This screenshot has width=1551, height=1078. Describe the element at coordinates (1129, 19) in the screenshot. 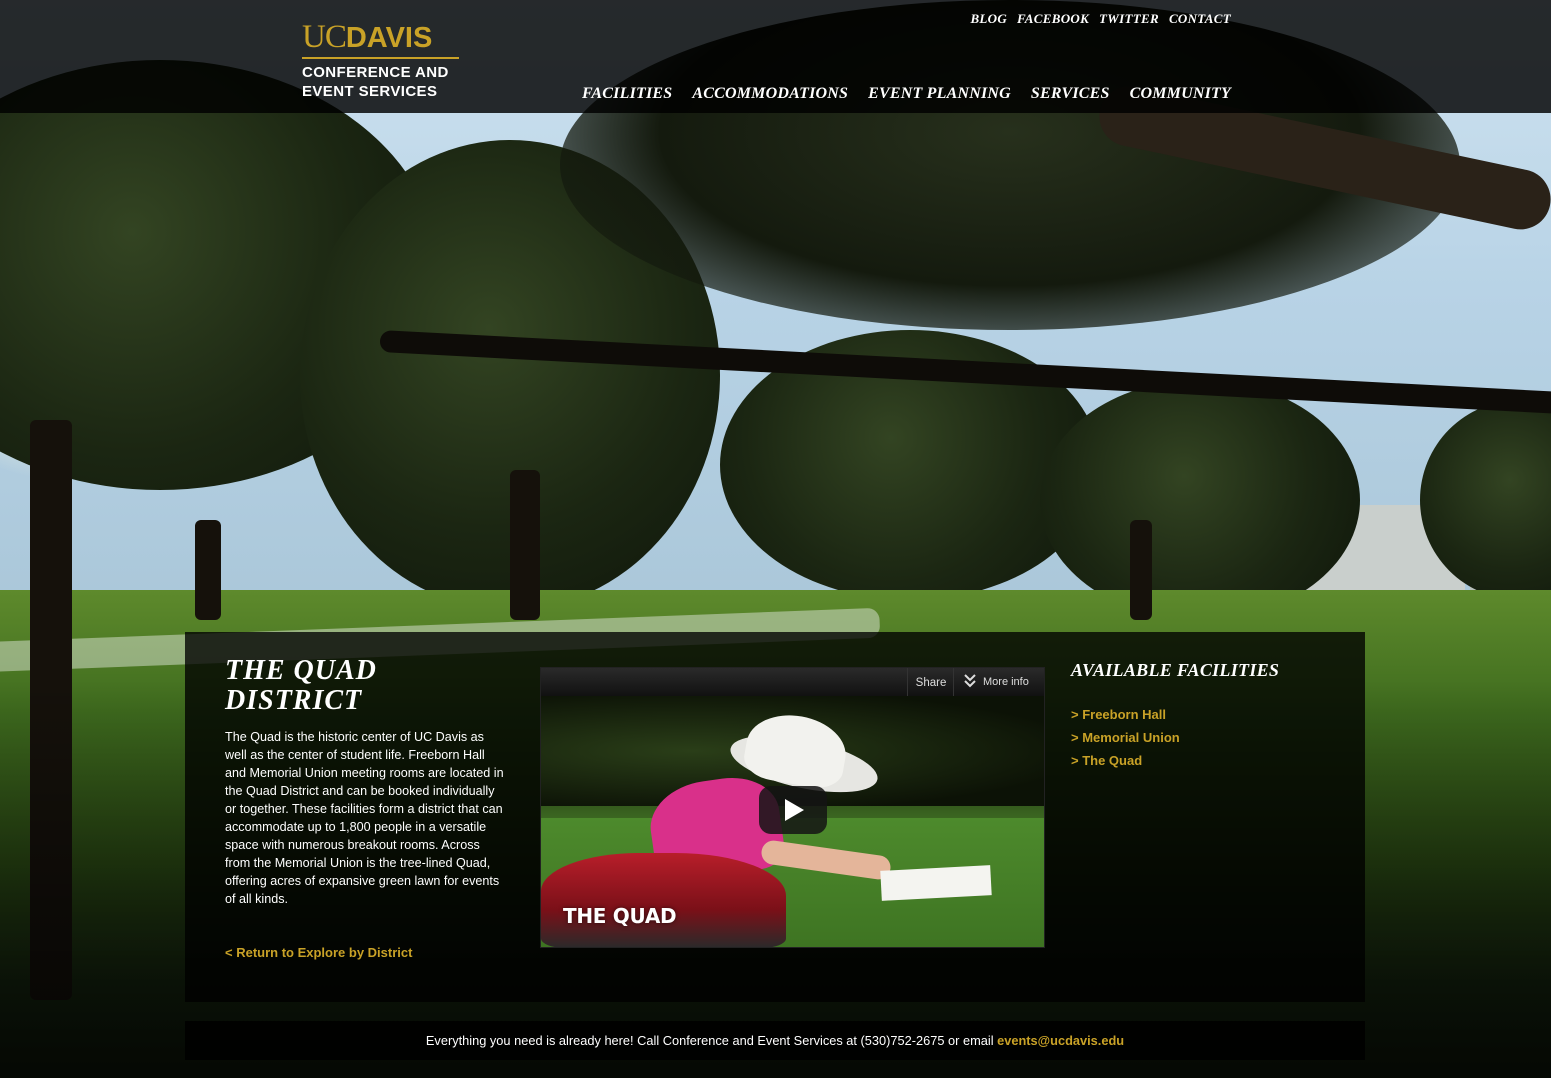

I see `nav-link-twitter: TWITTER` at that location.